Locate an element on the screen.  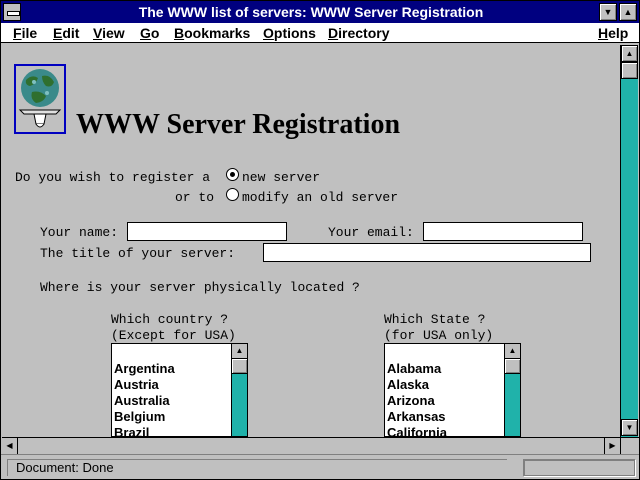
menu-file: File is located at coordinates (25, 33).